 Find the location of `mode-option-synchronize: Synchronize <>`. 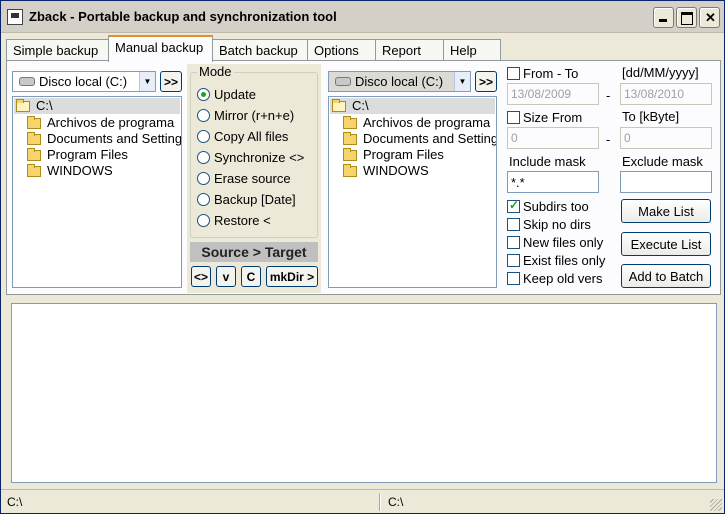

mode-option-synchronize: Synchronize <> is located at coordinates (250, 157).